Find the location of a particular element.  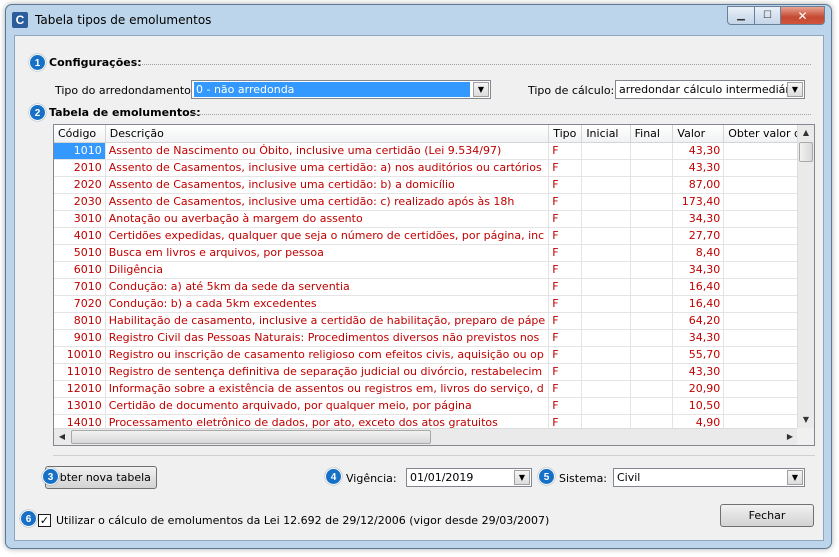

cell-codigo: 6010 is located at coordinates (80, 270).